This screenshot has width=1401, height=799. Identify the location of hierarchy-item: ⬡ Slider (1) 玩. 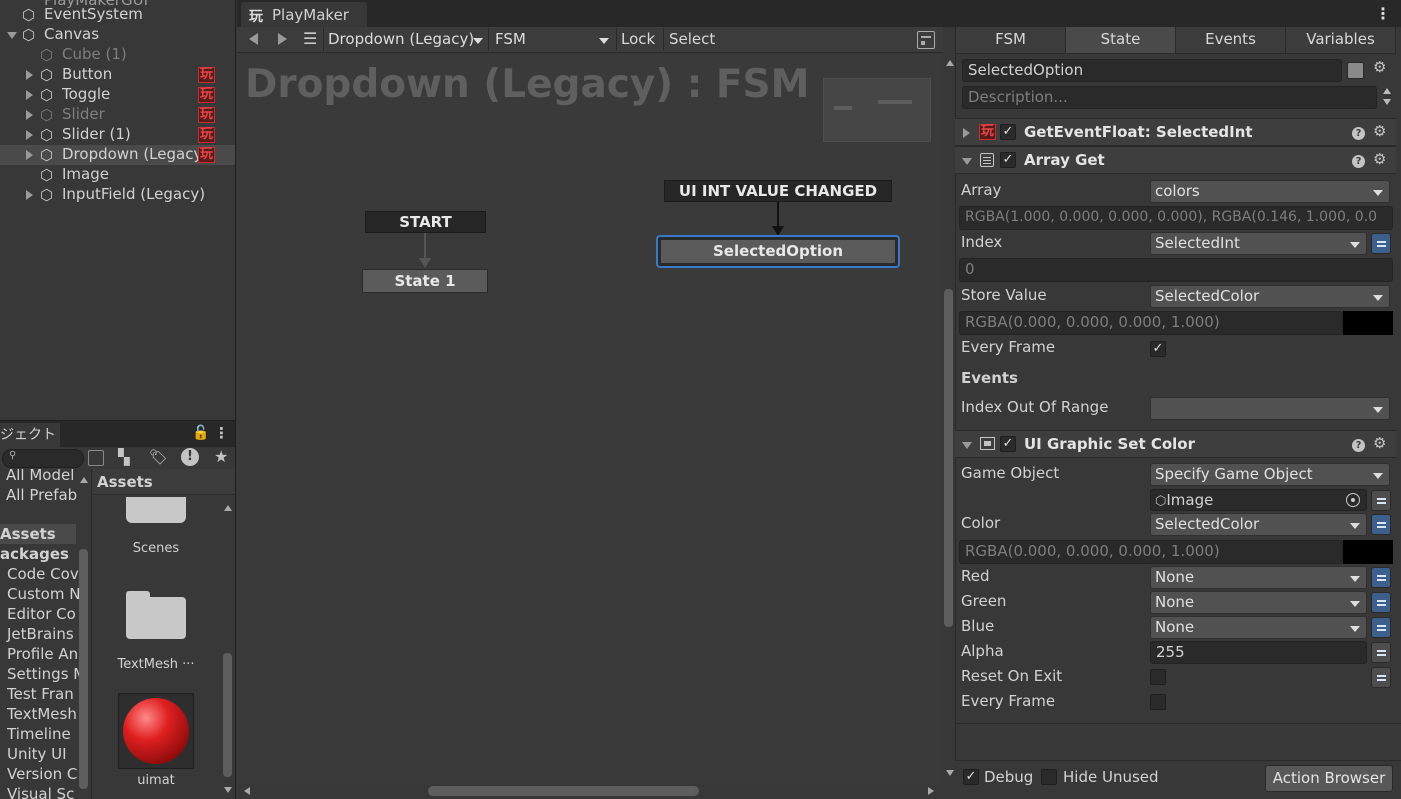
(117, 135).